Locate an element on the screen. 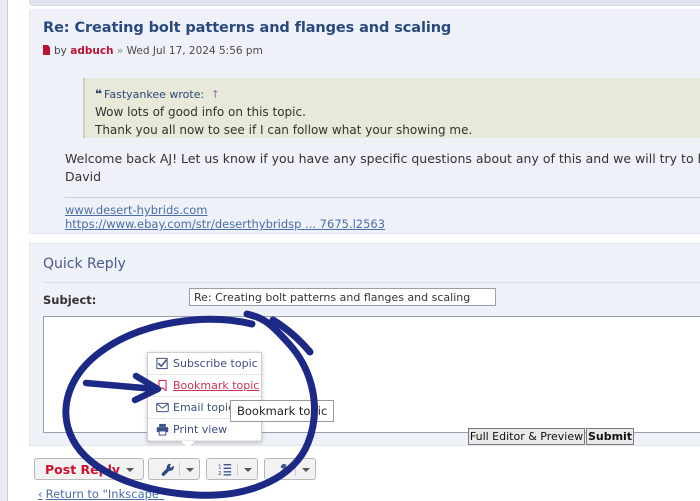  svg-text: 2 is located at coordinates (220, 474).